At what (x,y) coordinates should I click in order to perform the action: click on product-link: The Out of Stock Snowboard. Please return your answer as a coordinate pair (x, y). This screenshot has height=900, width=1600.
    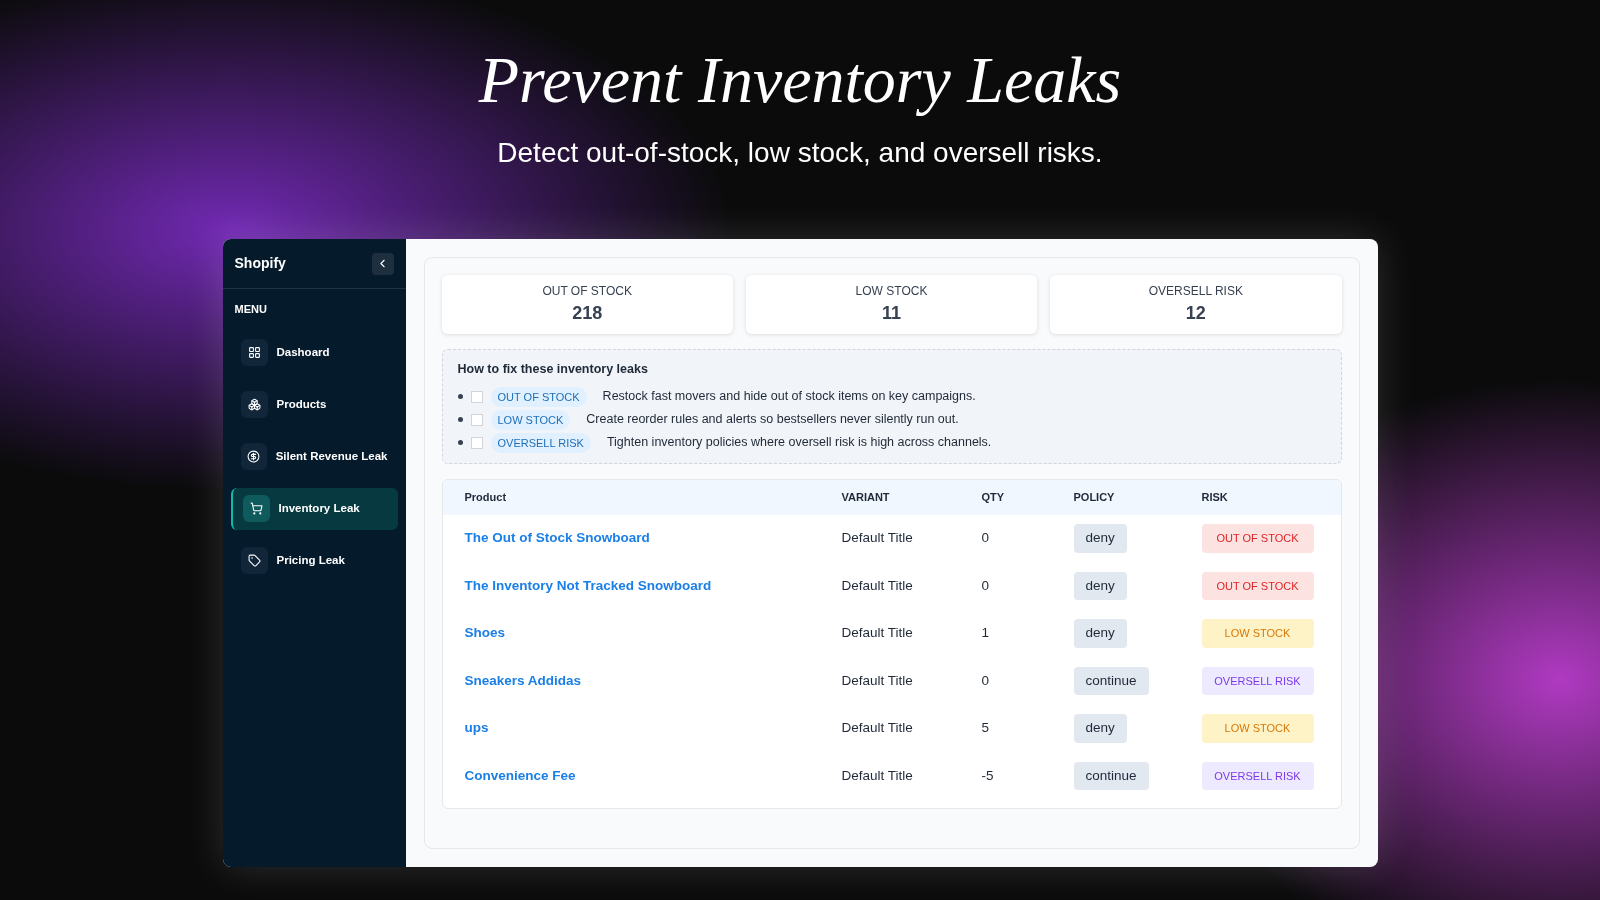
    Looking at the image, I should click on (557, 538).